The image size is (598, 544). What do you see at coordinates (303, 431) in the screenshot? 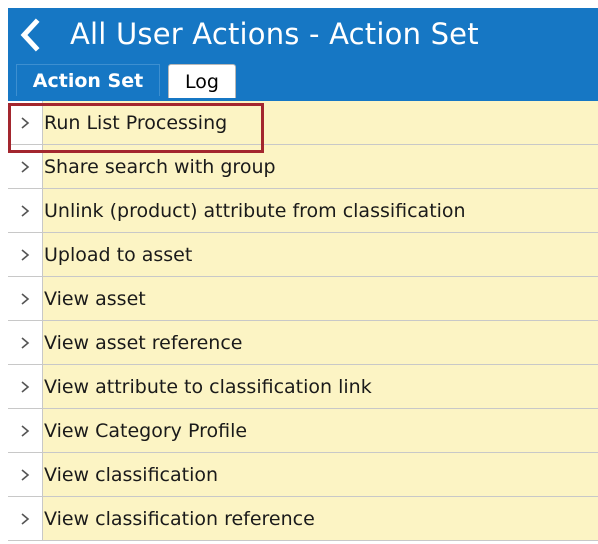
I see `list-item: View Category Profile` at bounding box center [303, 431].